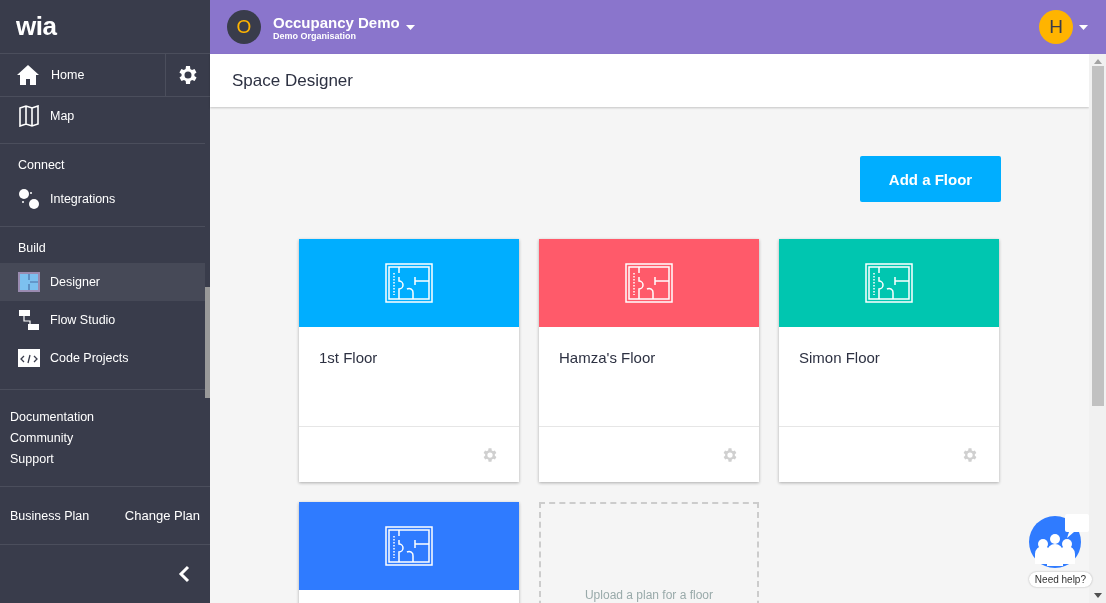 The image size is (1106, 603). I want to click on page-title: Space Designer, so click(292, 80).